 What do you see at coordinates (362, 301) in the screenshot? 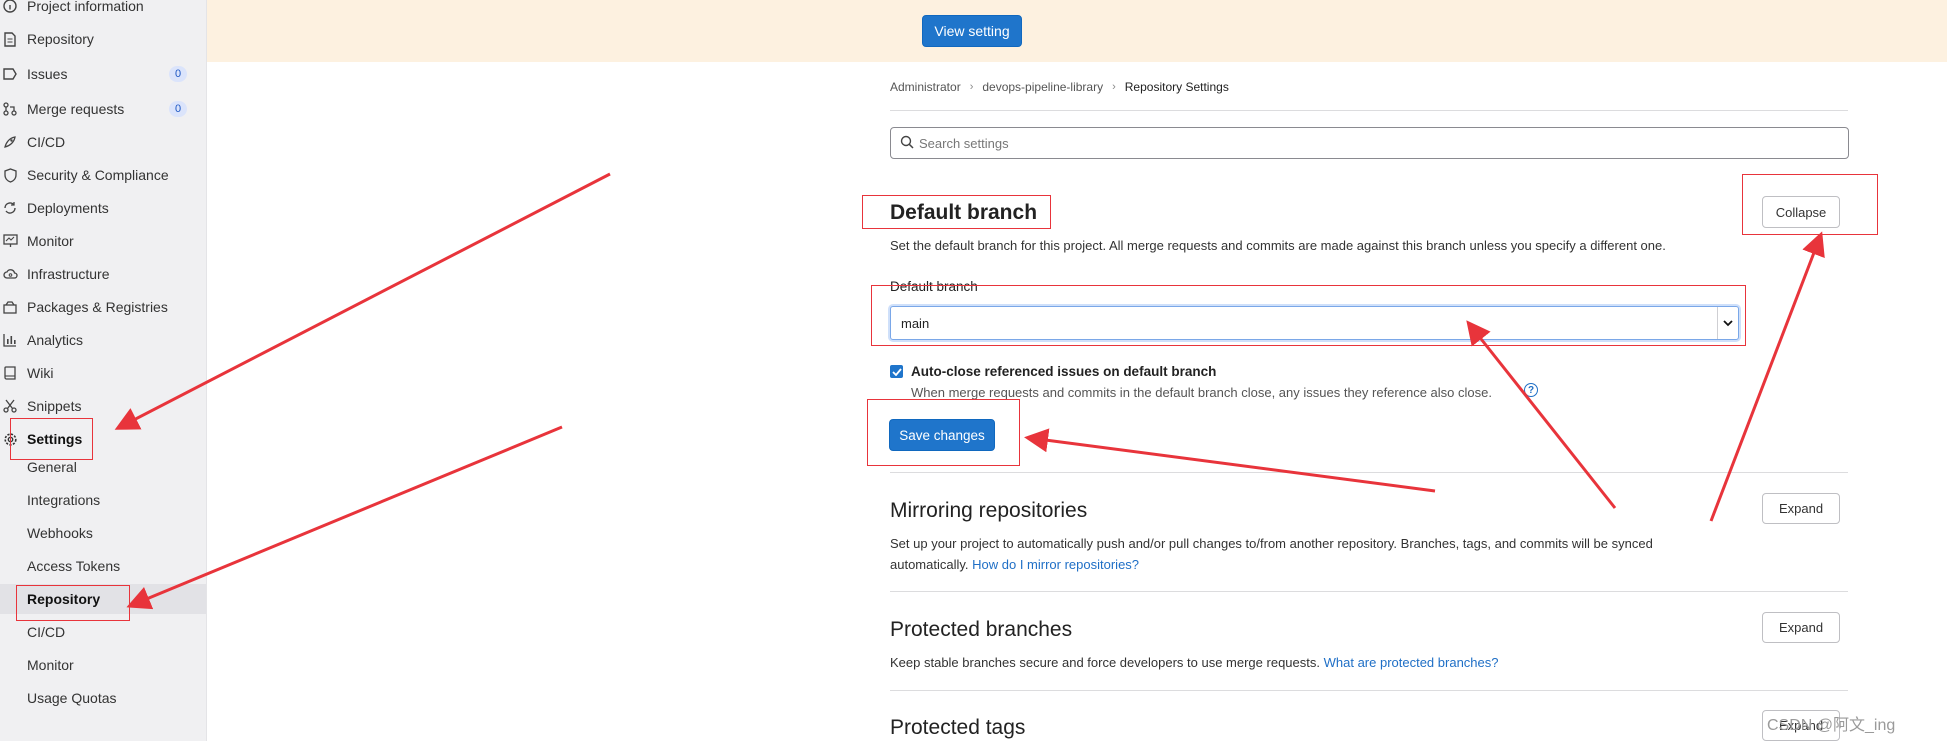
I see `annotation-arrow-settings` at bounding box center [362, 301].